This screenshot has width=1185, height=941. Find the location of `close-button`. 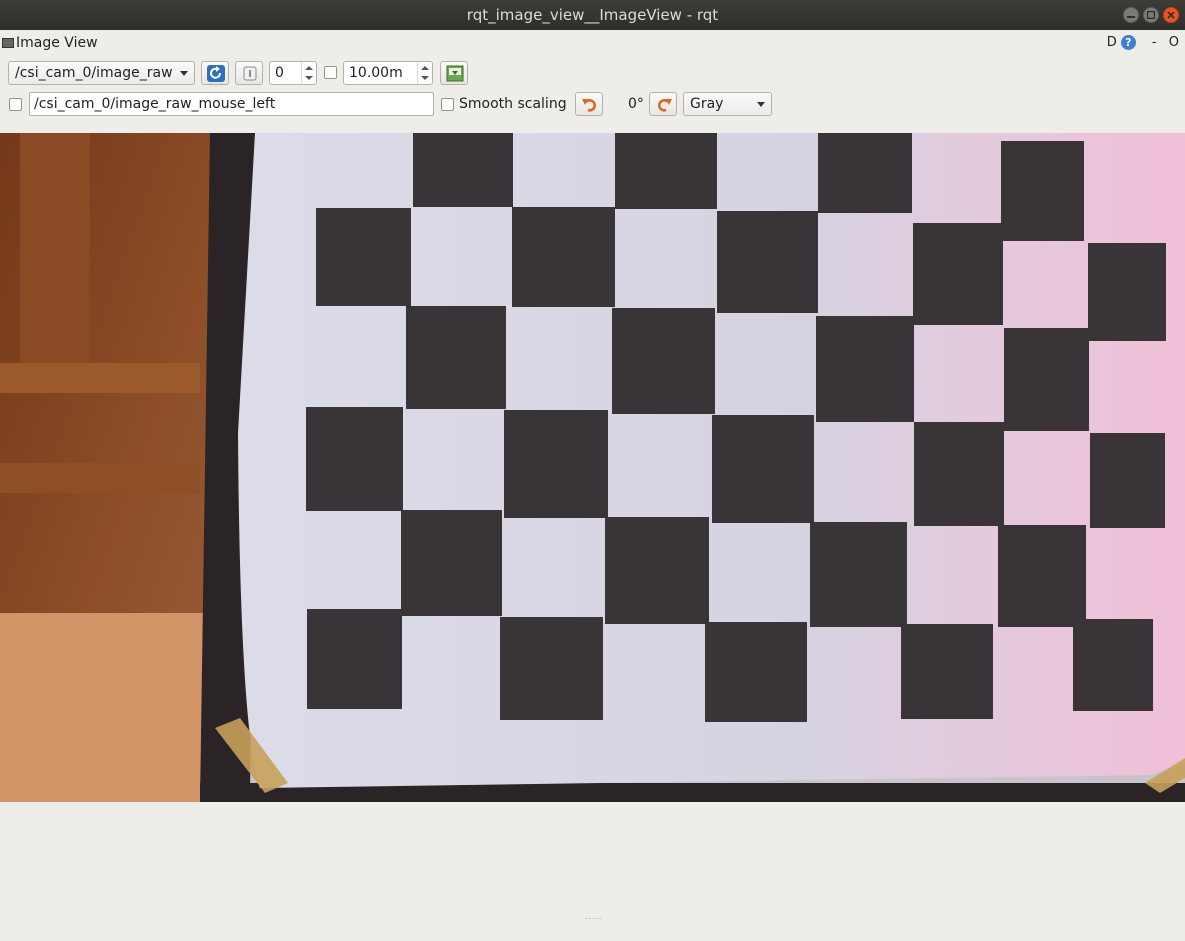

close-button is located at coordinates (1171, 15).